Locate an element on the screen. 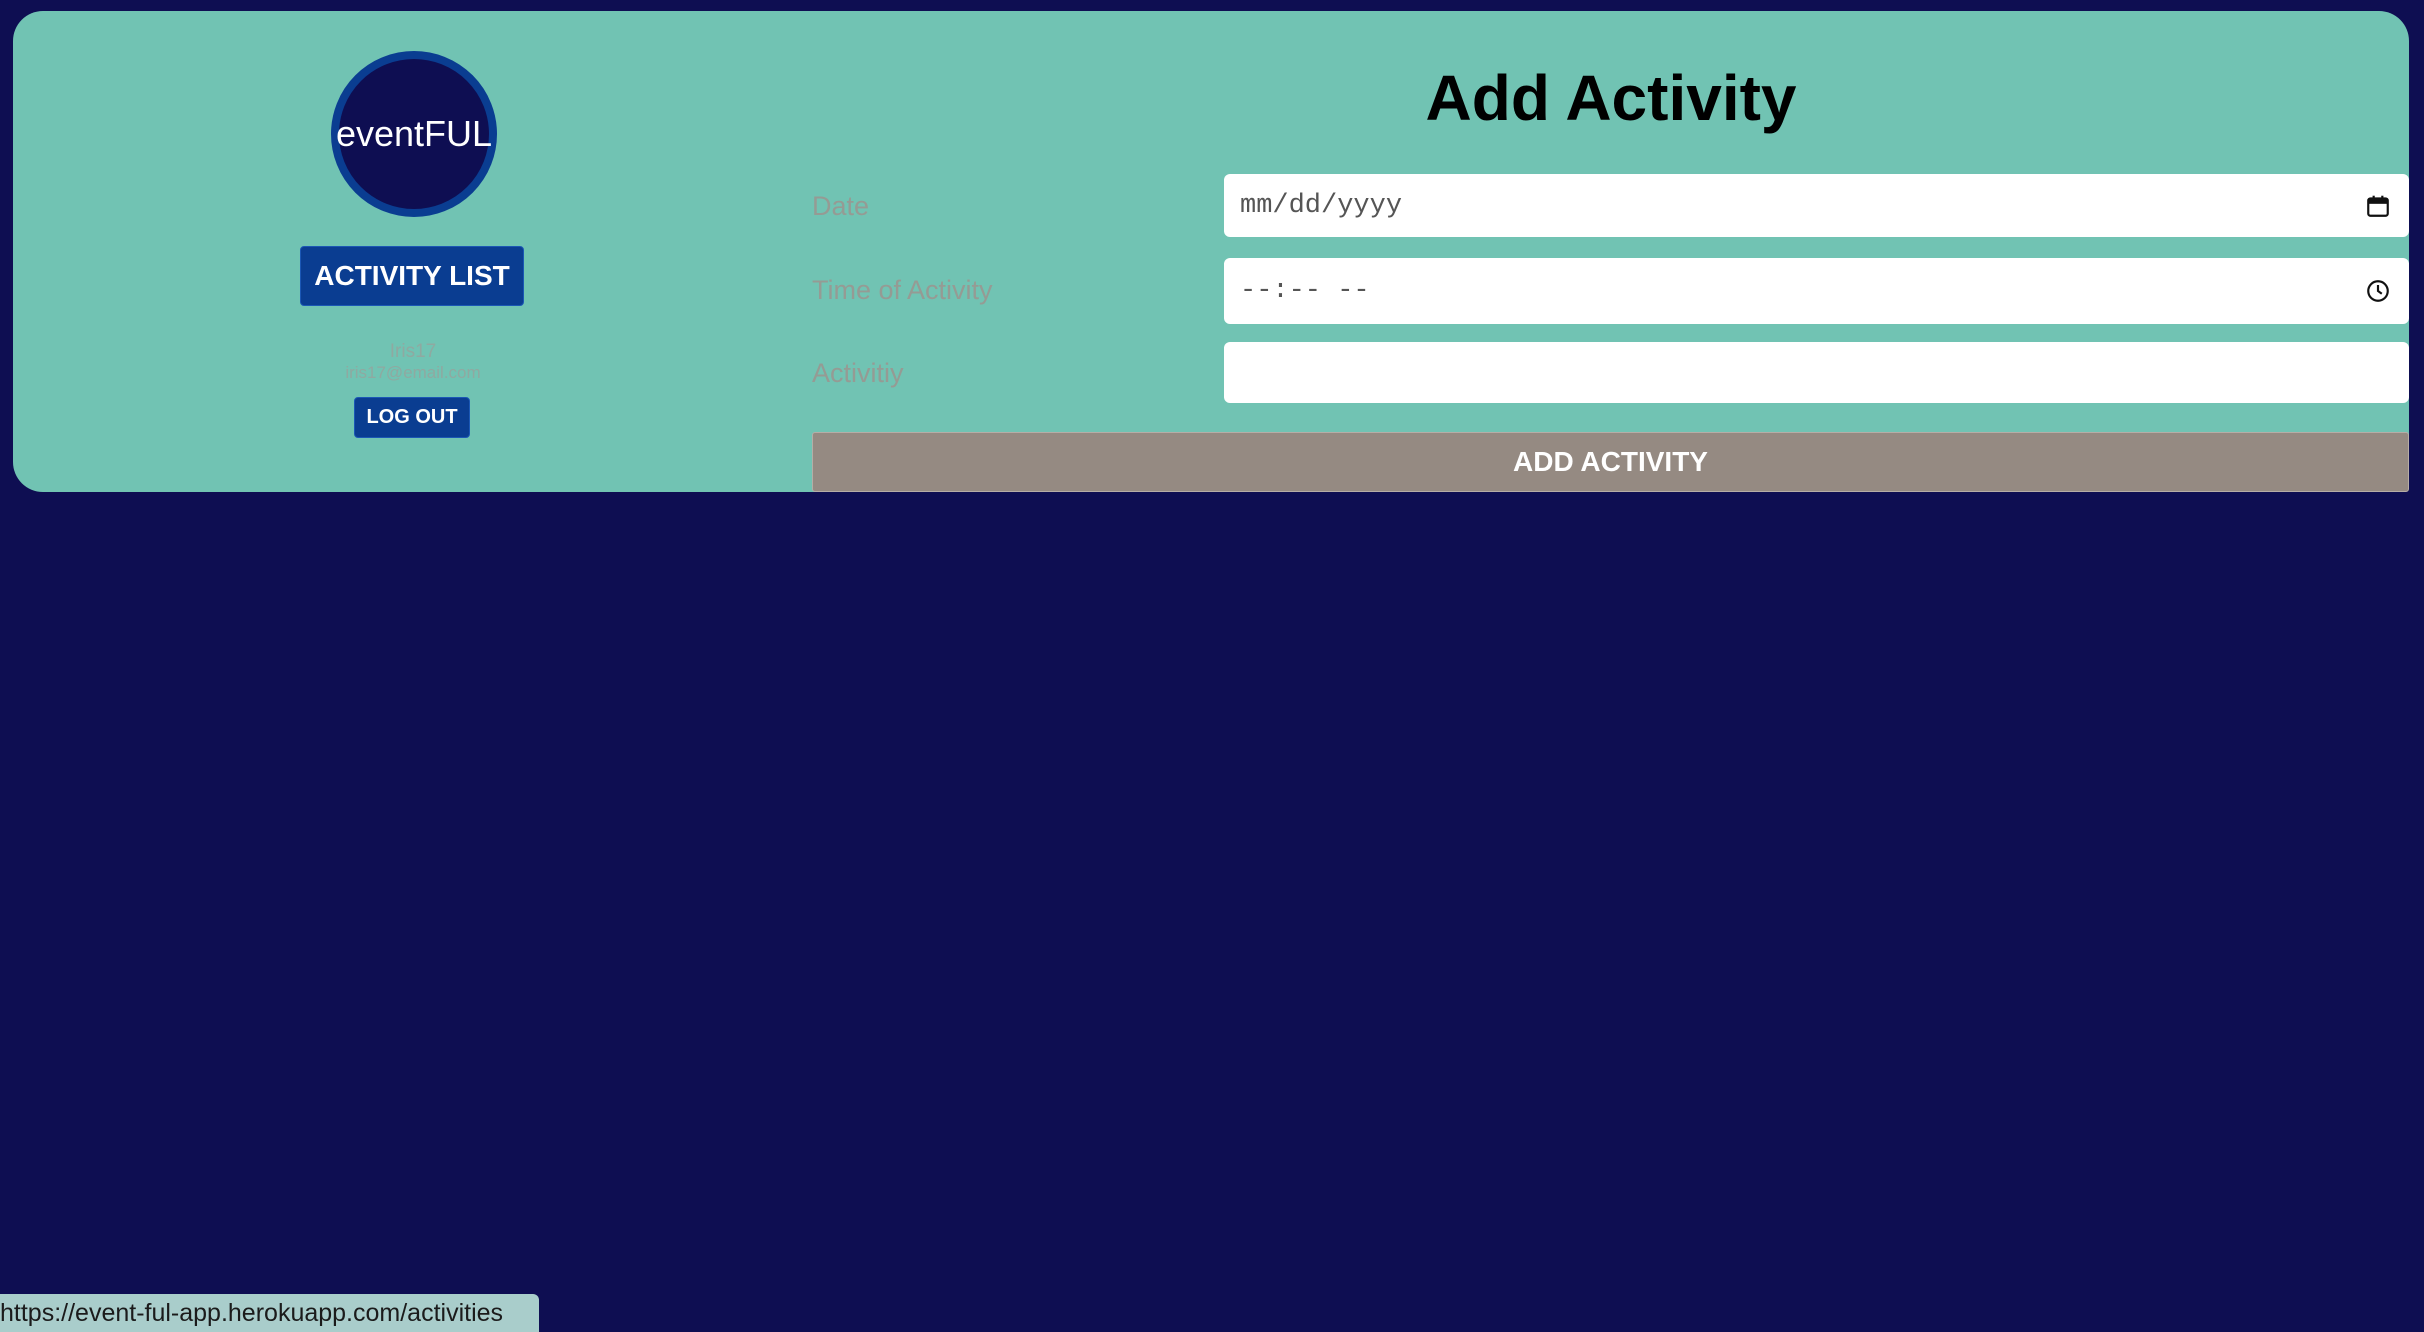 This screenshot has width=2424, height=1332. add-activity-button: ADD ACTIVITY is located at coordinates (1610, 462).